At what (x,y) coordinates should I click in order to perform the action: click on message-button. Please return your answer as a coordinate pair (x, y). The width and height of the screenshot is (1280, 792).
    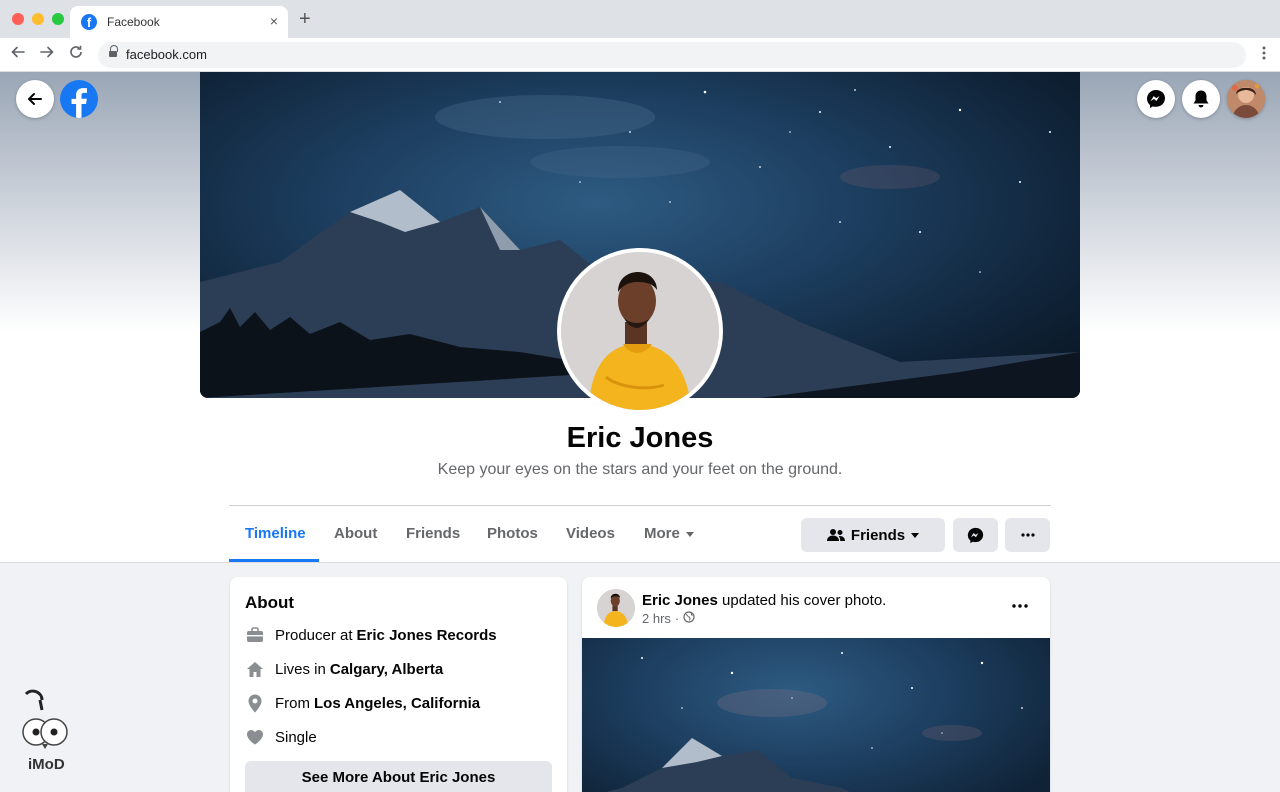
    Looking at the image, I should click on (975, 535).